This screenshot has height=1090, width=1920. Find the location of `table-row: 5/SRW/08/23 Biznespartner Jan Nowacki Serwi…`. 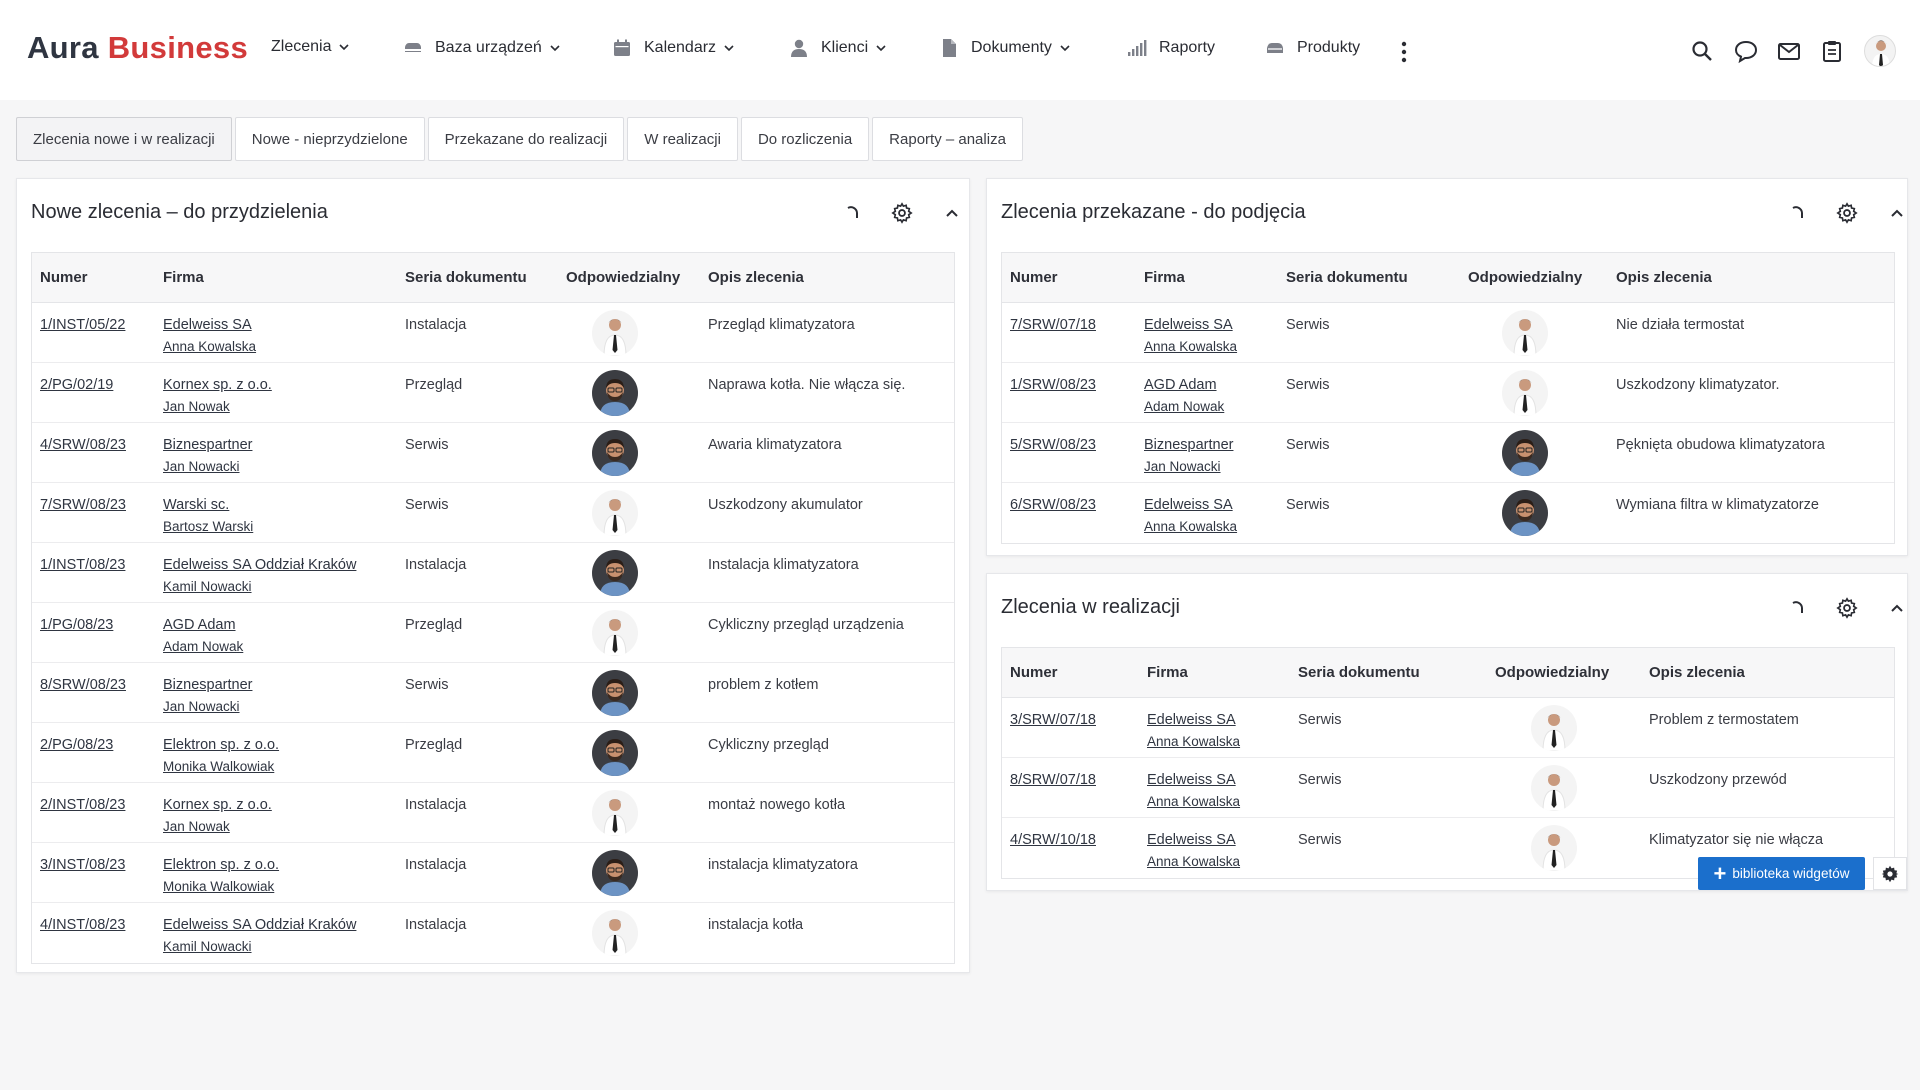

table-row: 5/SRW/08/23 Biznespartner Jan Nowacki Serwi… is located at coordinates (1448, 453).